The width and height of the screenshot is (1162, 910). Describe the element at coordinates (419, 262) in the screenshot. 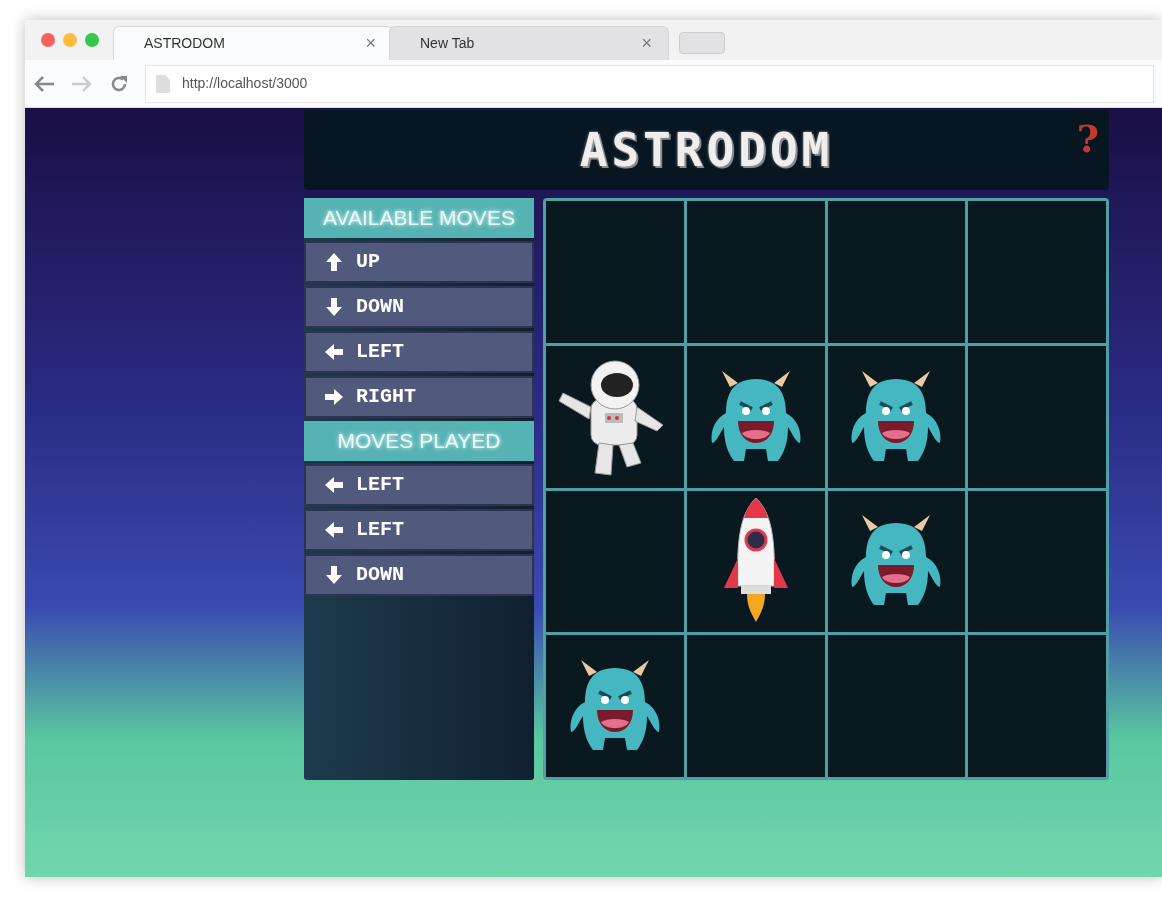

I see `move-button: UP` at that location.